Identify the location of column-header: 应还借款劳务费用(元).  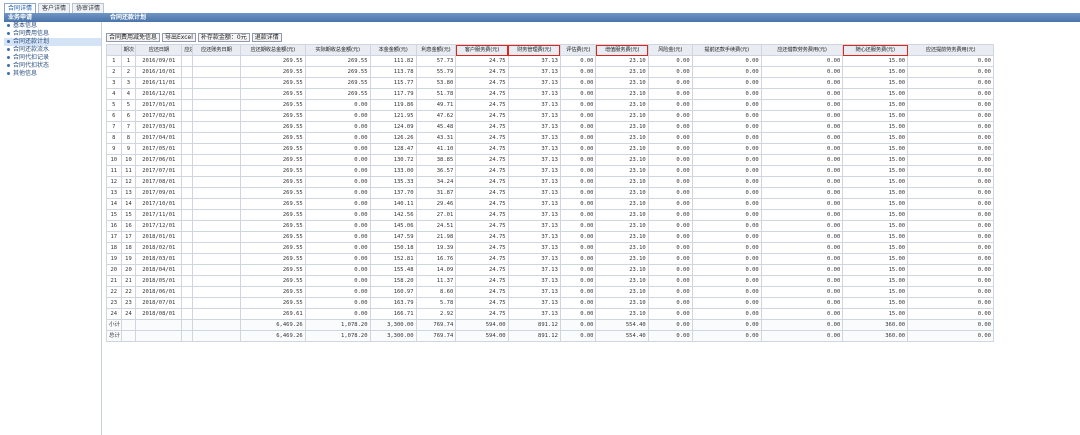
(802, 50).